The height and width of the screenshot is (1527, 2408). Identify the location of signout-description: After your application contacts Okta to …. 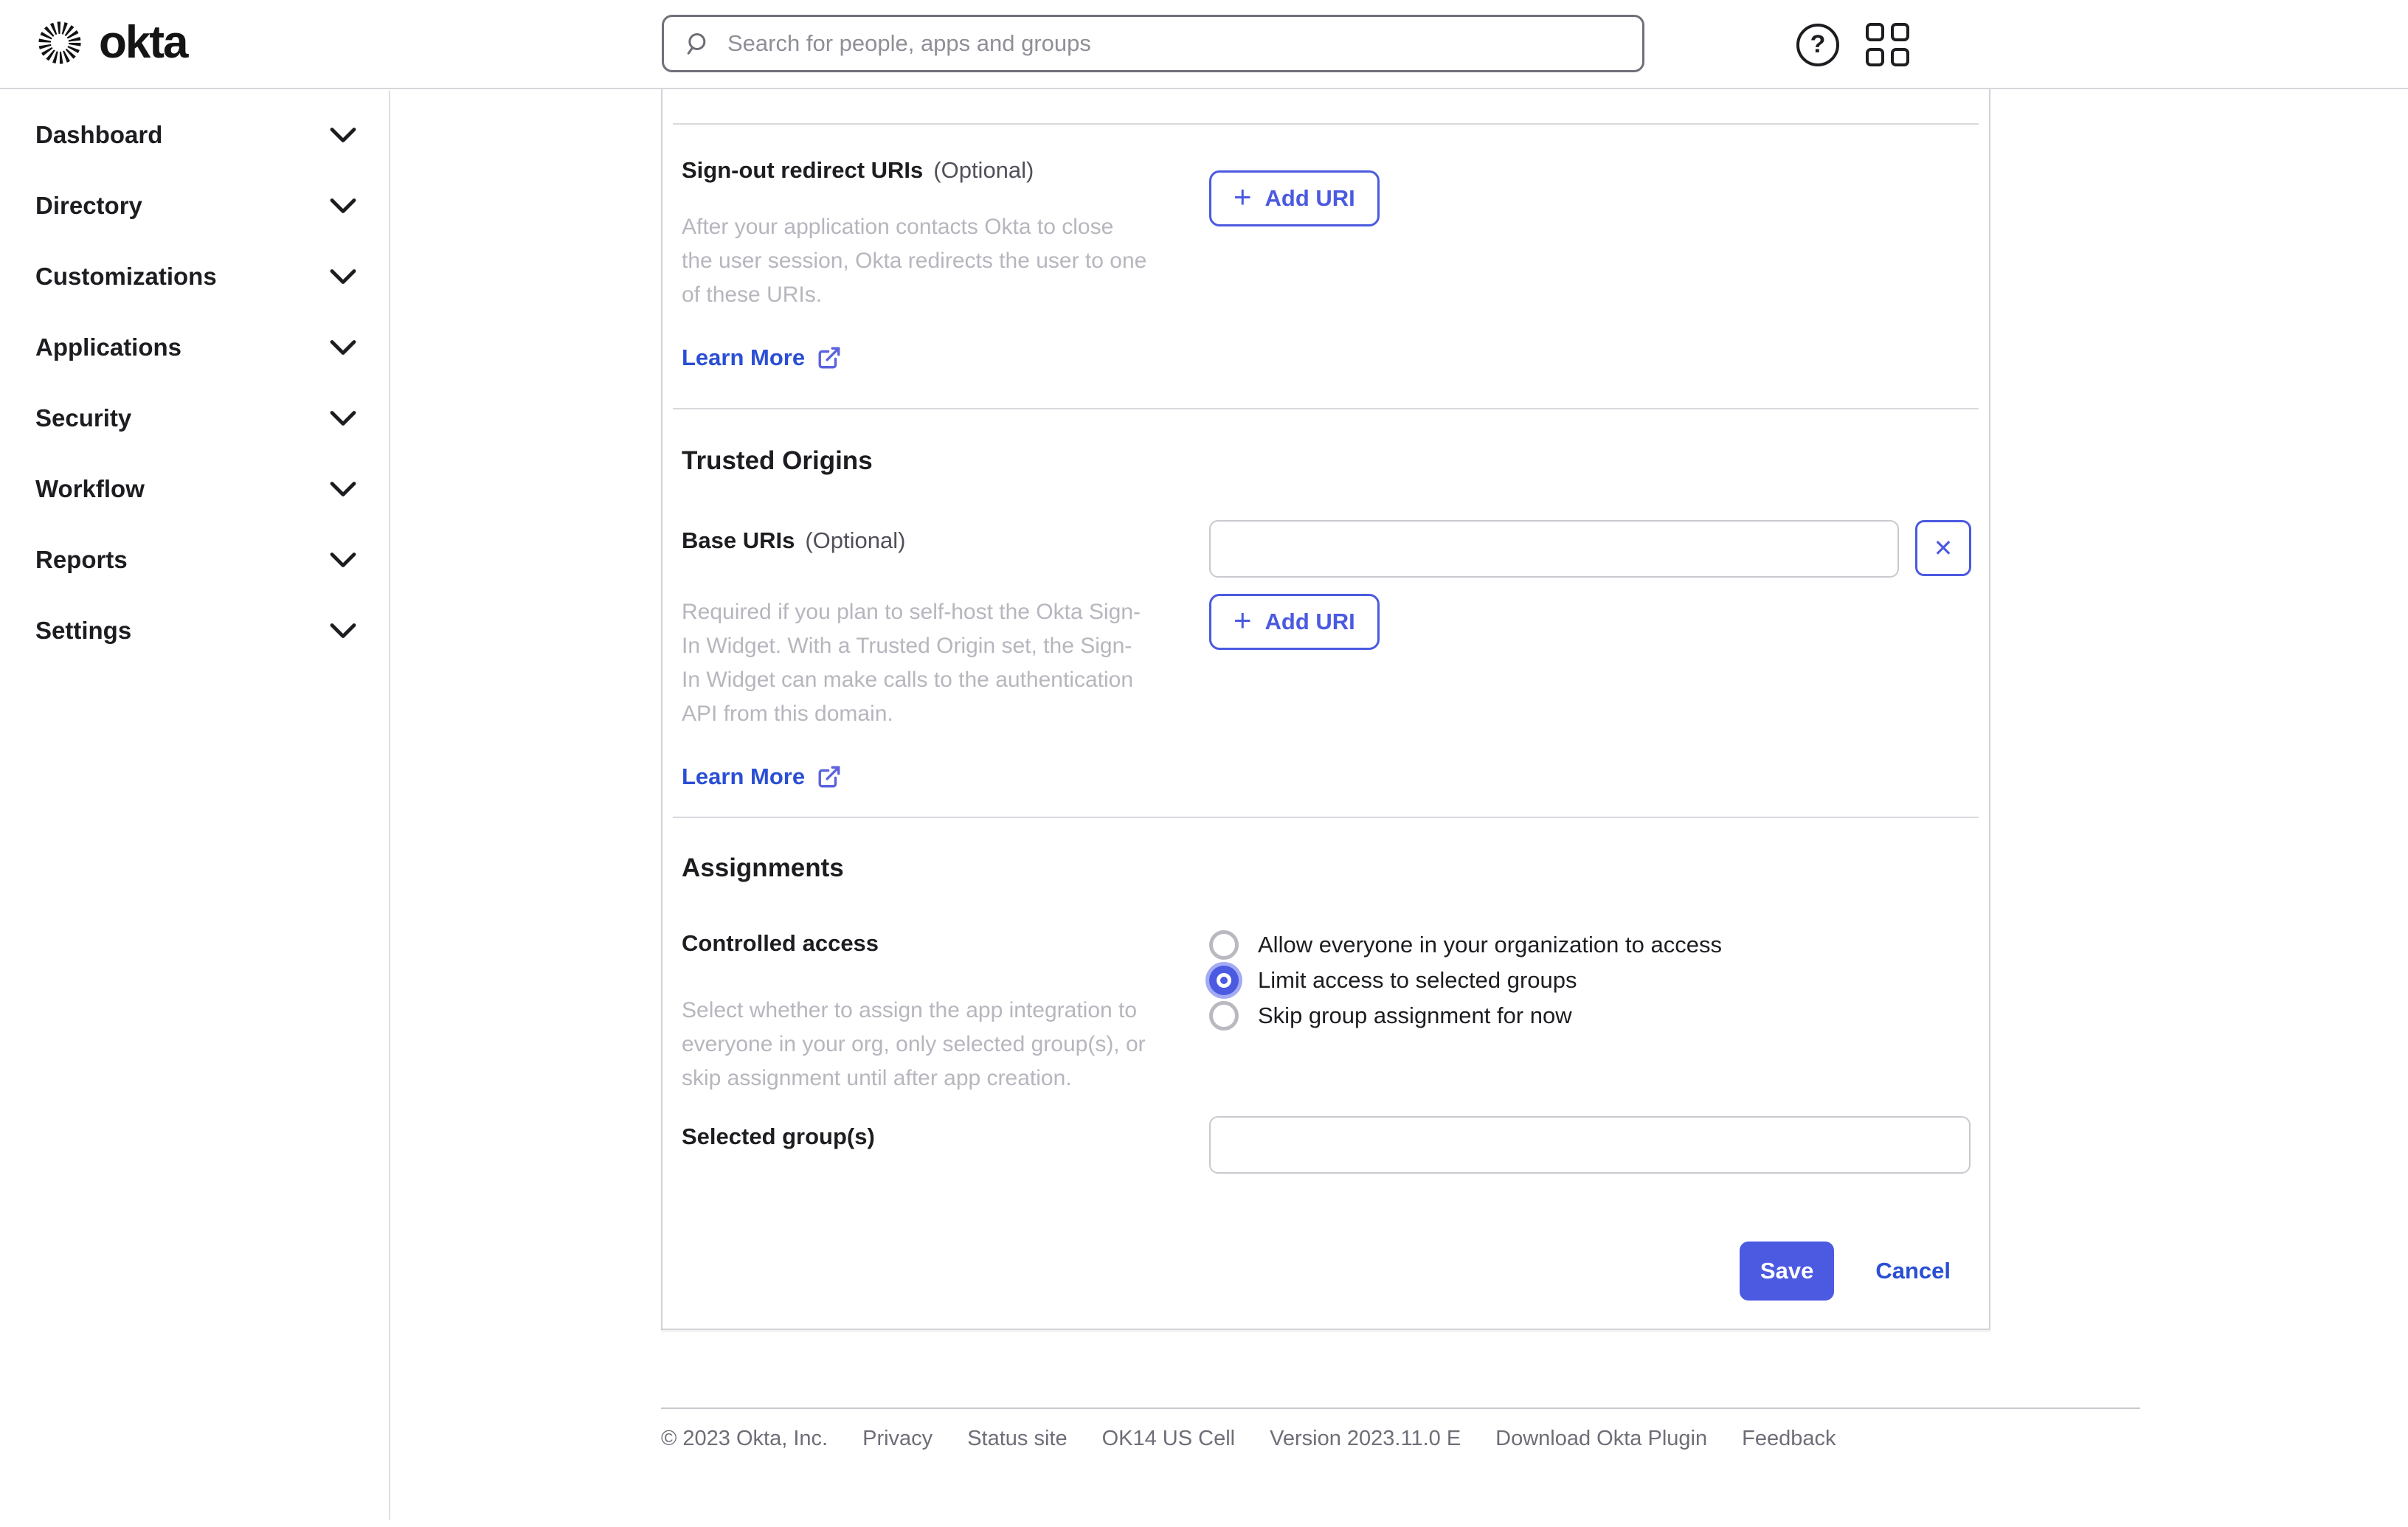
(915, 261).